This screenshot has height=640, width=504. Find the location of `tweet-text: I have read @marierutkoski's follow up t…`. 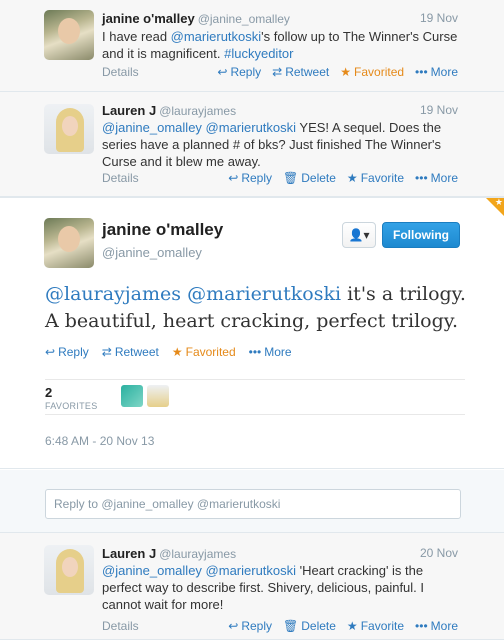

tweet-text: I have read @marierutkoski's follow up t… is located at coordinates (282, 45).